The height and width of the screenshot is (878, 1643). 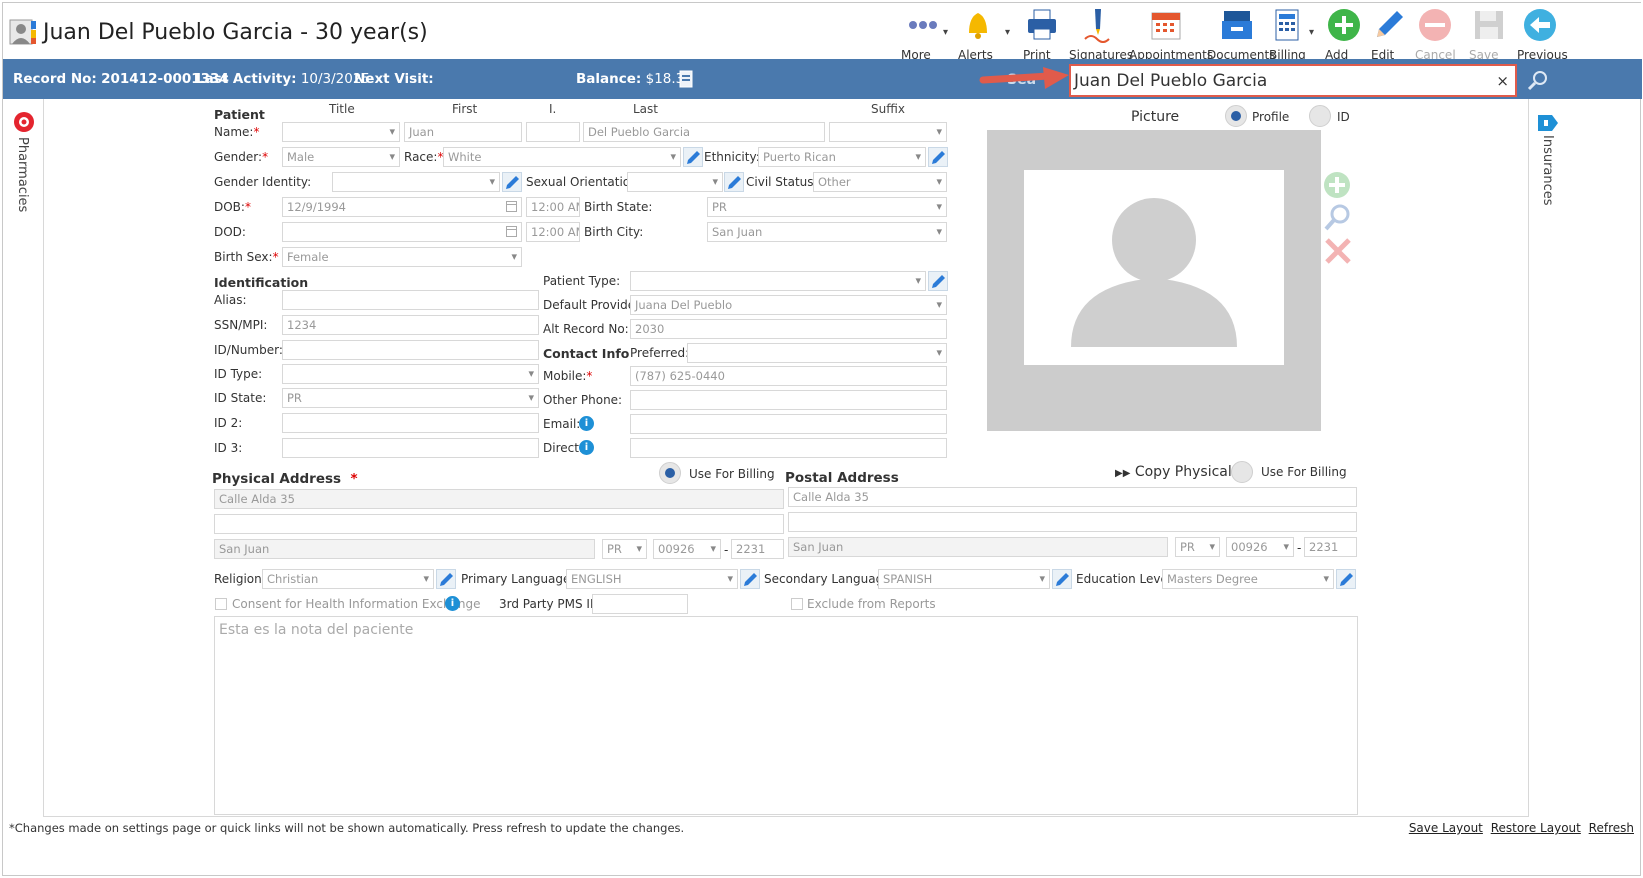 What do you see at coordinates (1236, 116) in the screenshot?
I see `profile-radio` at bounding box center [1236, 116].